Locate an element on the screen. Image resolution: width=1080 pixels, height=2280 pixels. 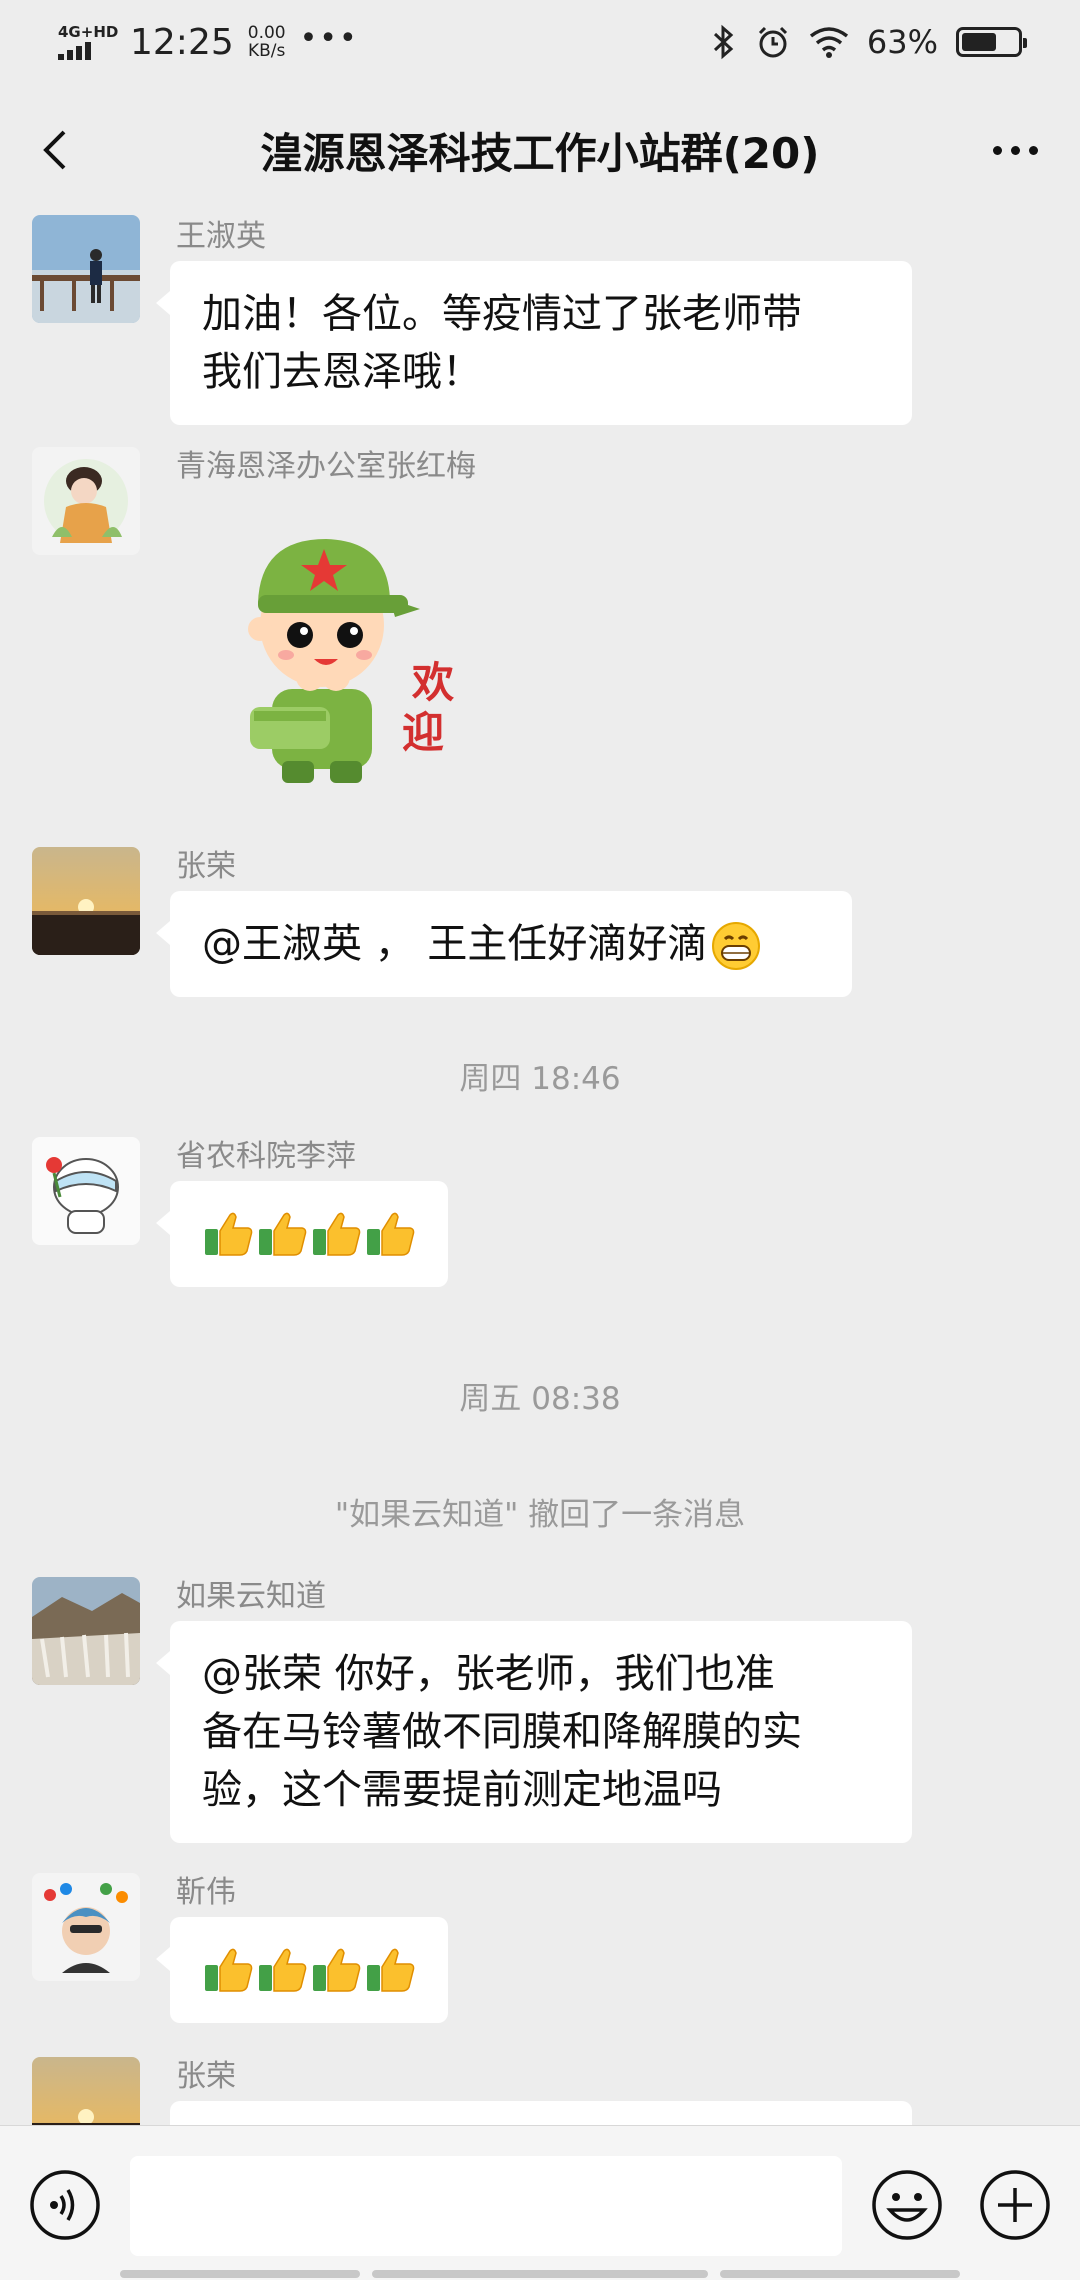
network-indicator: 4G+HD is located at coordinates (88, 41).